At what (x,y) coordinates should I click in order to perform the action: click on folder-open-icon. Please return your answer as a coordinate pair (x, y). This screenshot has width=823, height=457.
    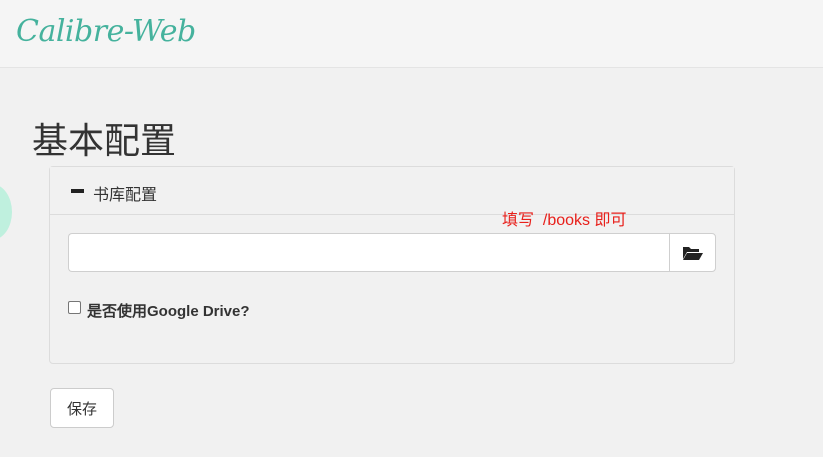
    Looking at the image, I should click on (692, 253).